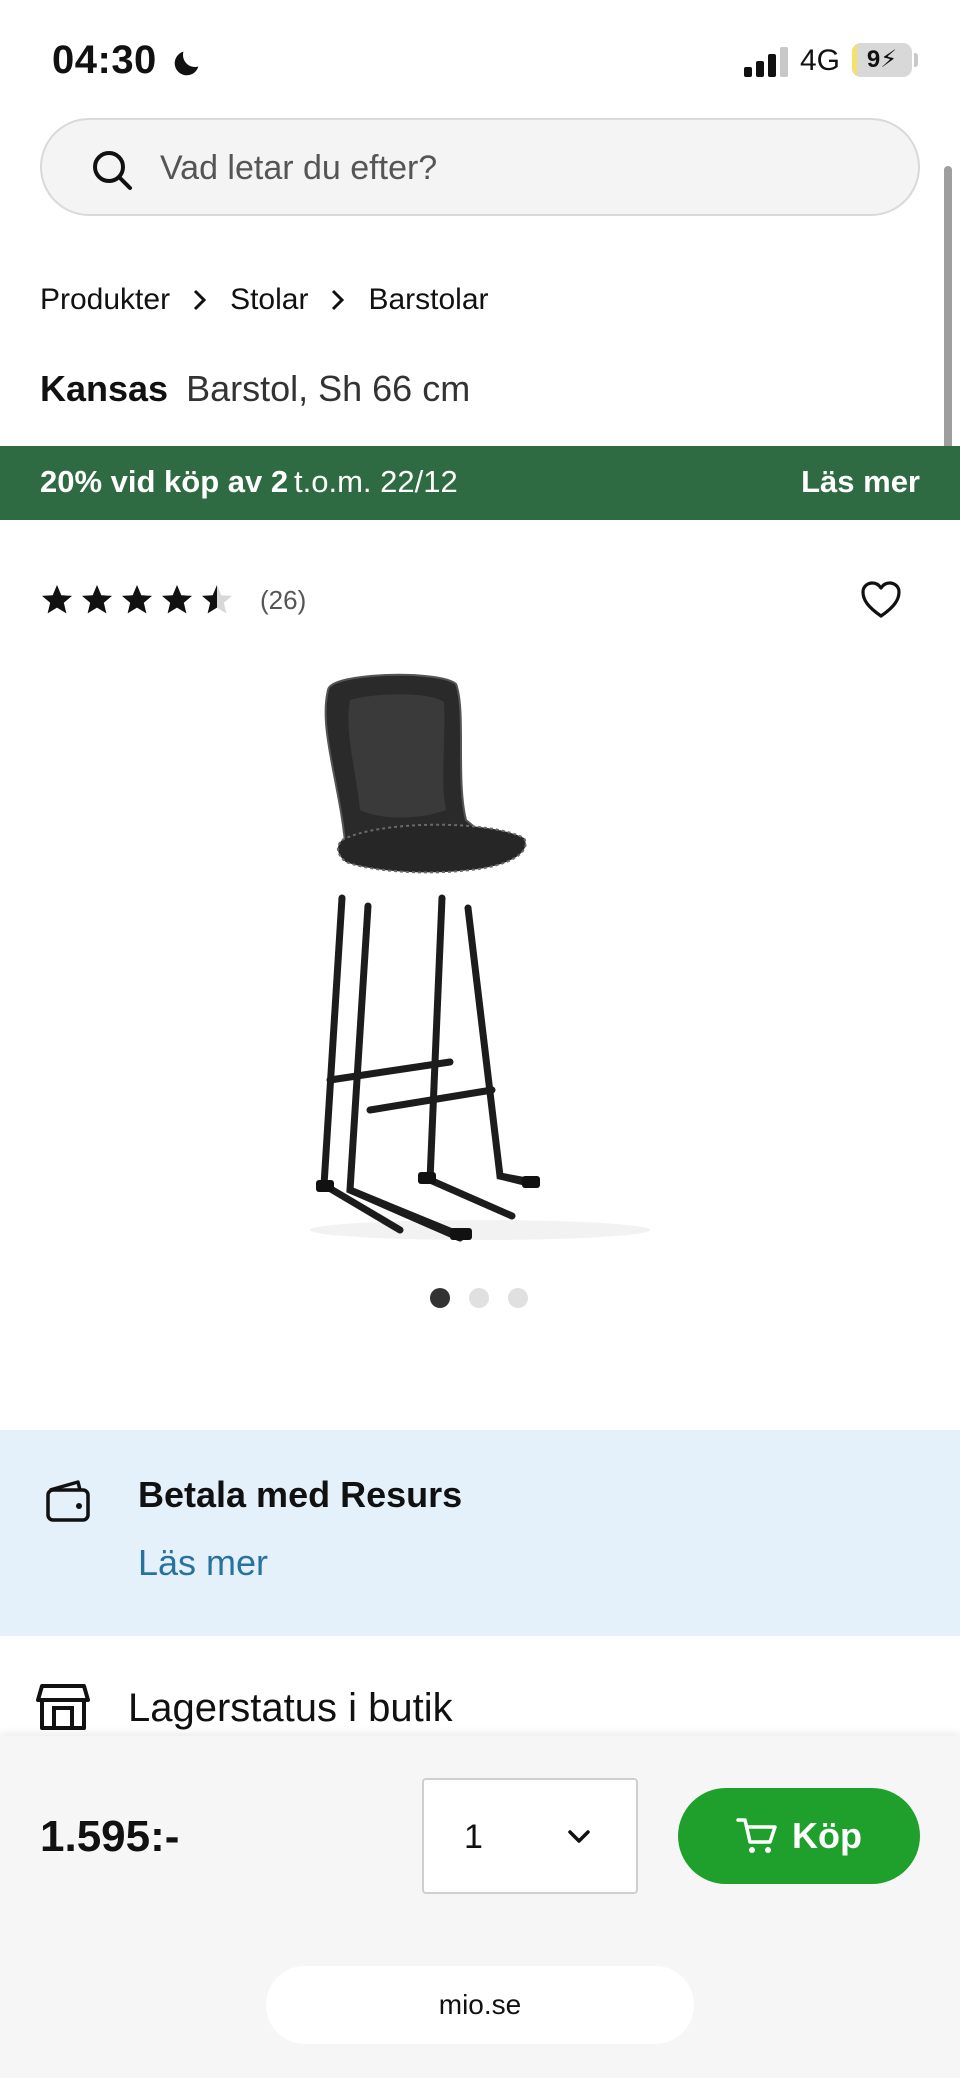 The width and height of the screenshot is (960, 2078). What do you see at coordinates (112, 170) in the screenshot?
I see `search-icon` at bounding box center [112, 170].